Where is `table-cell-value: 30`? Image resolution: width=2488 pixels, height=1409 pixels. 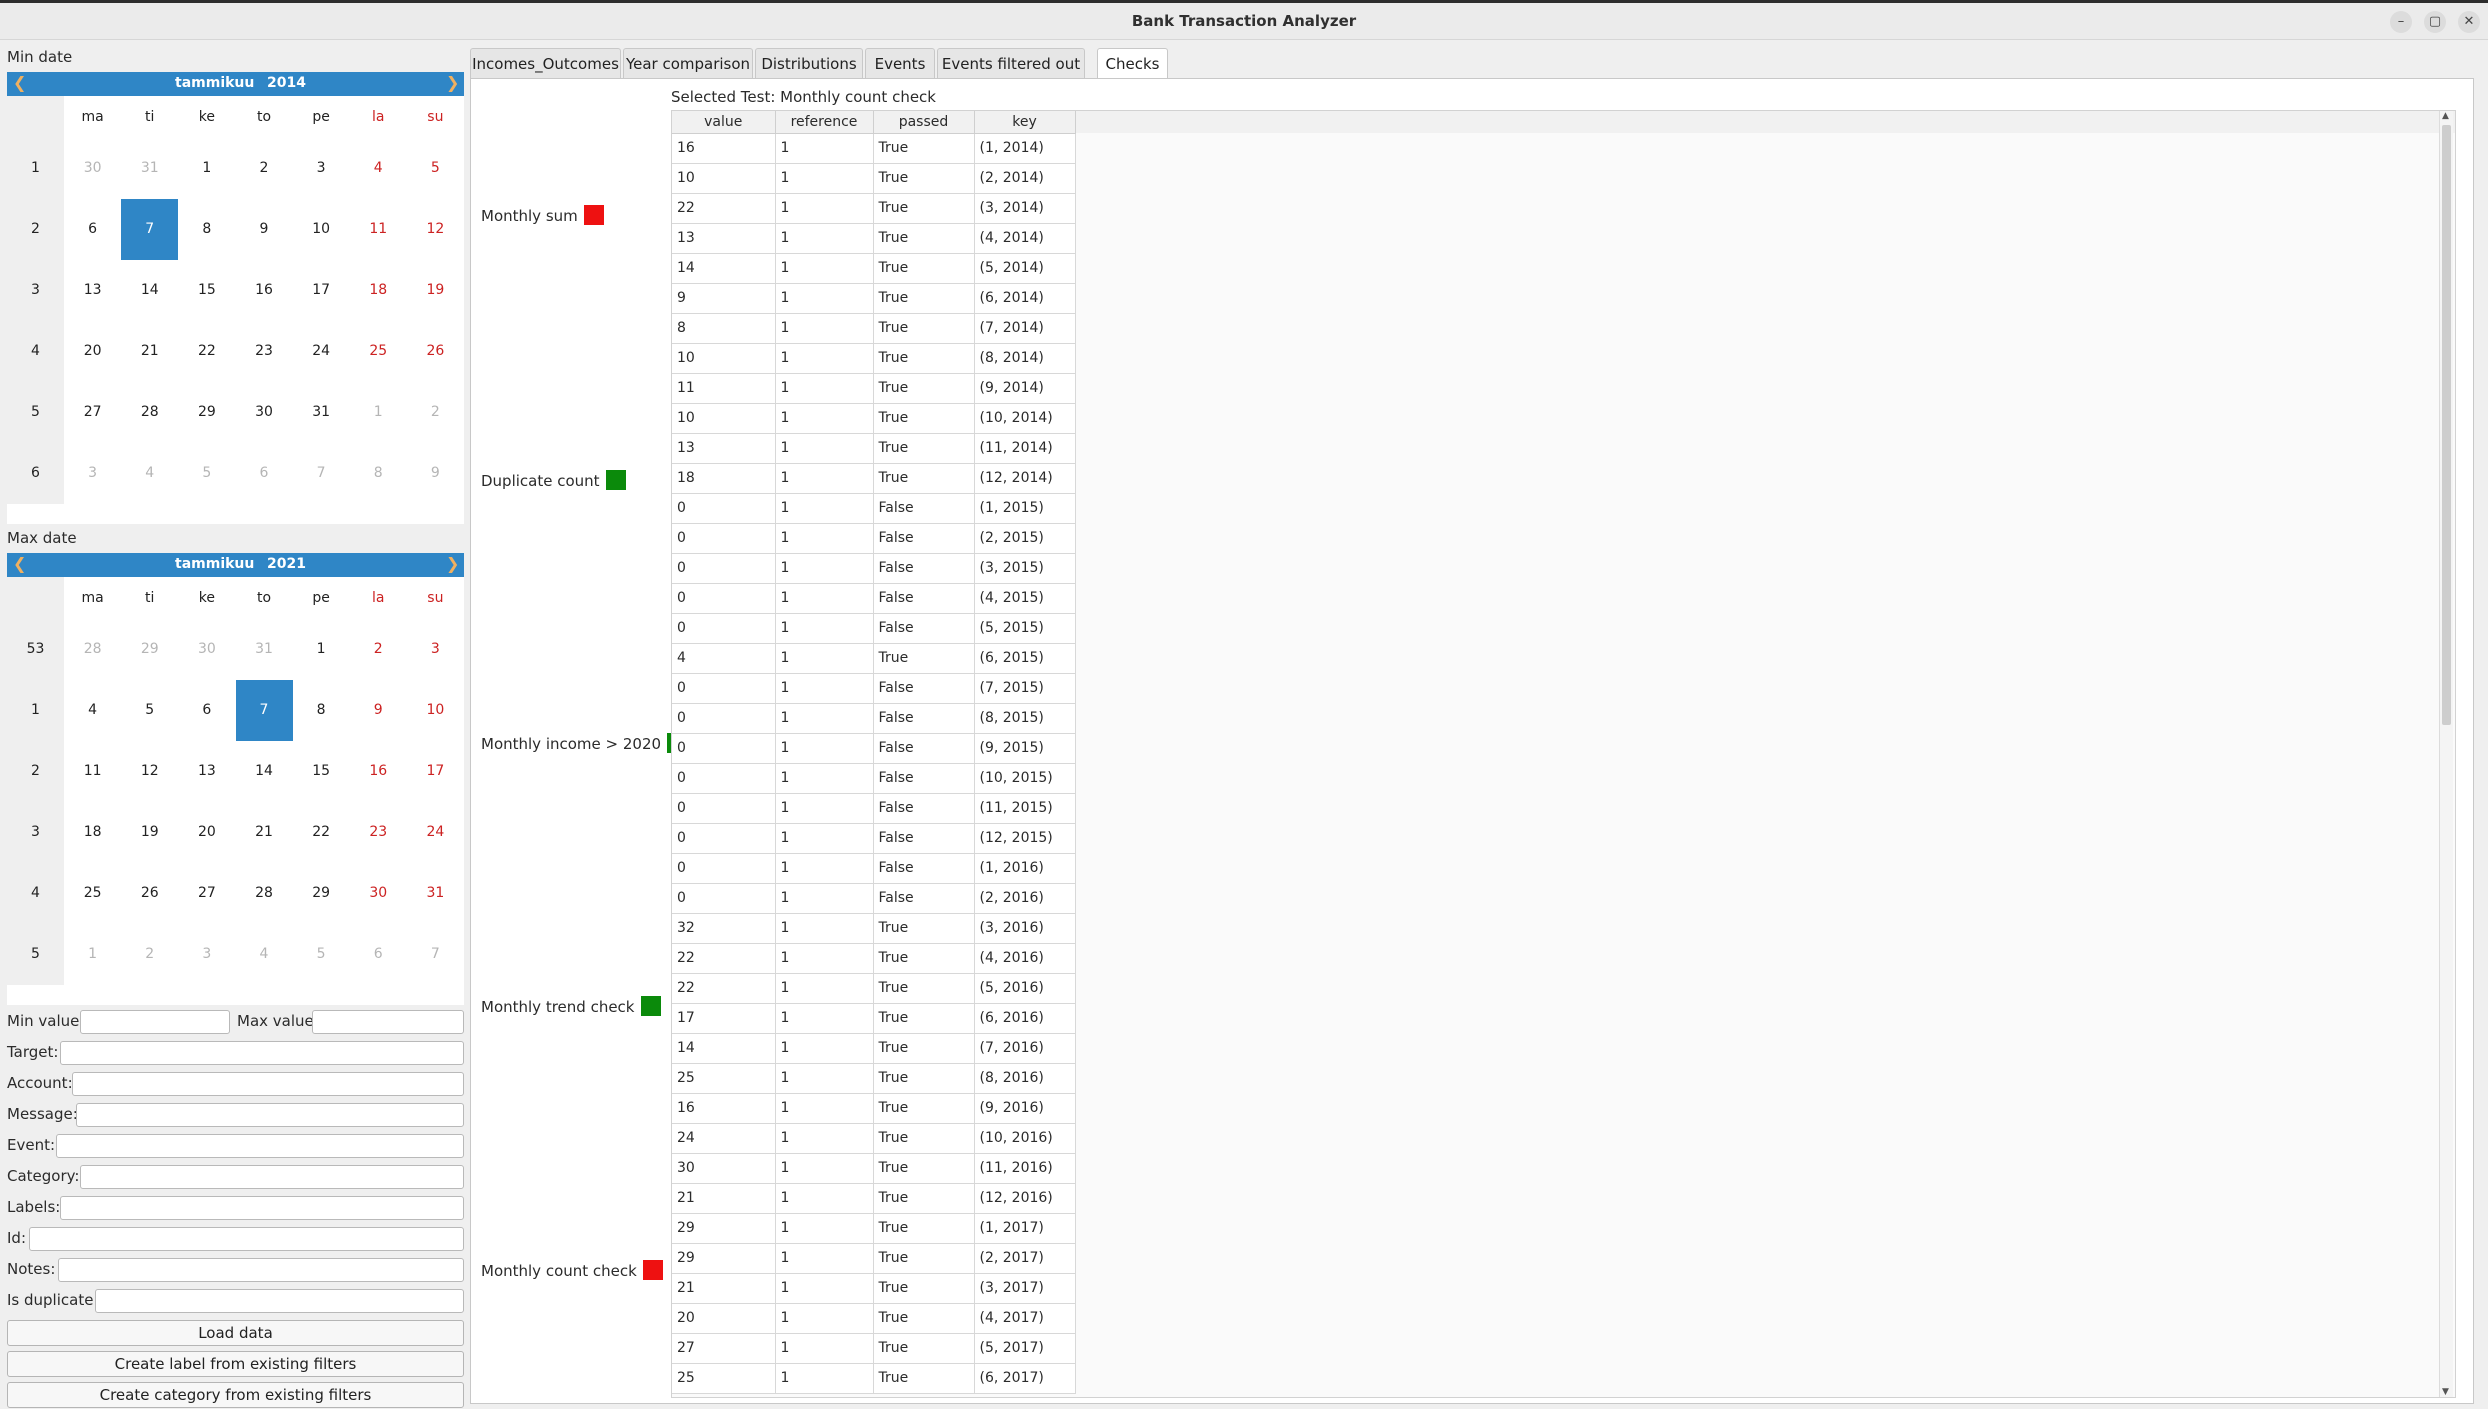 table-cell-value: 30 is located at coordinates (724, 1168).